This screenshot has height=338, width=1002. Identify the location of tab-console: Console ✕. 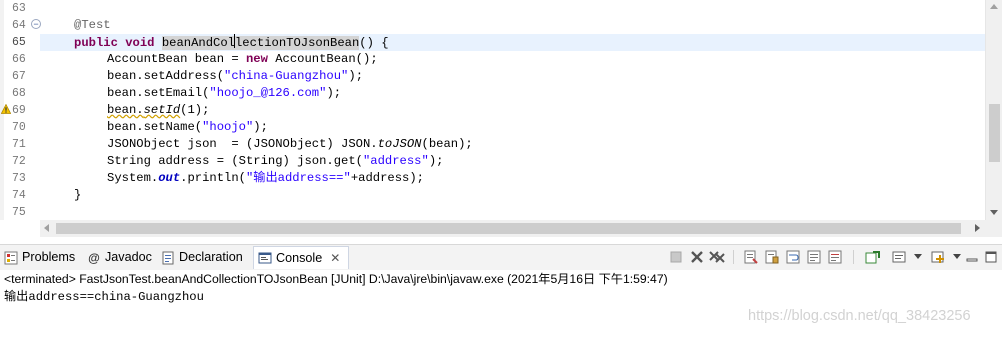
(301, 257).